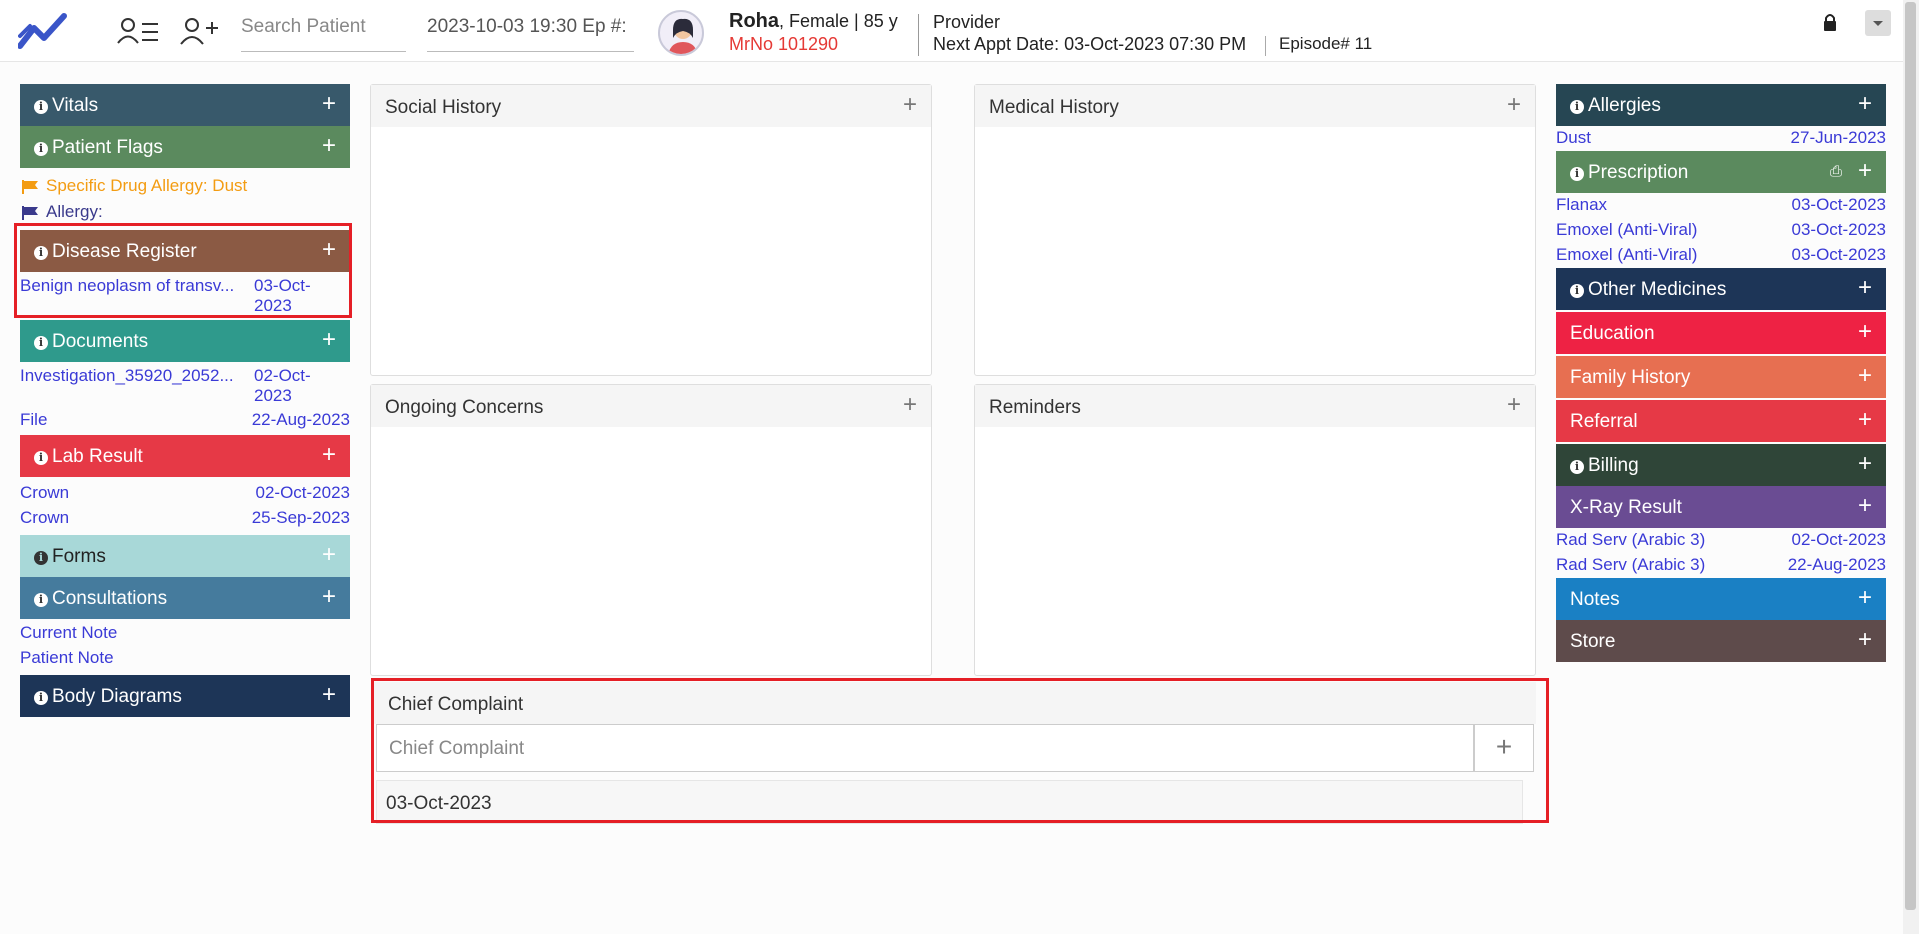 The width and height of the screenshot is (1919, 934). Describe the element at coordinates (185, 105) in the screenshot. I see `vitals-header: i Vitals +` at that location.